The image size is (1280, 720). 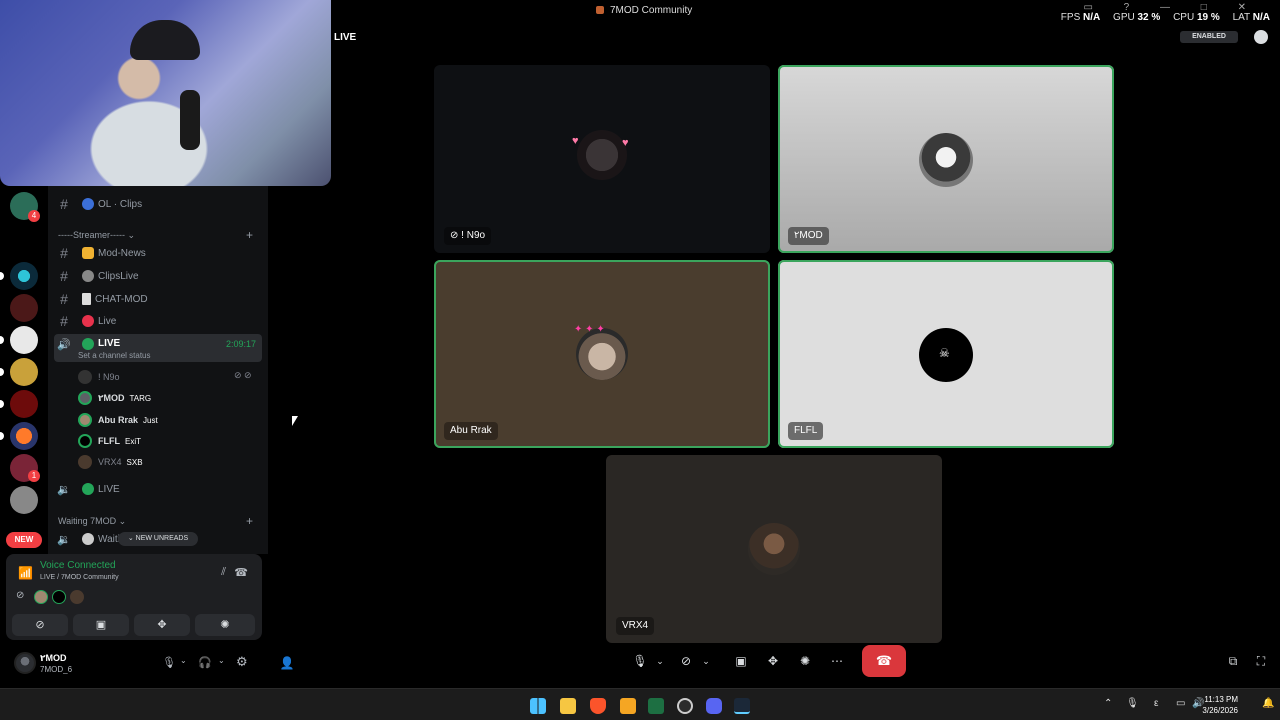 What do you see at coordinates (602, 354) in the screenshot?
I see `participant-tile-abu-rrak: ✦ ✦ ✦ Abu Rrak` at bounding box center [602, 354].